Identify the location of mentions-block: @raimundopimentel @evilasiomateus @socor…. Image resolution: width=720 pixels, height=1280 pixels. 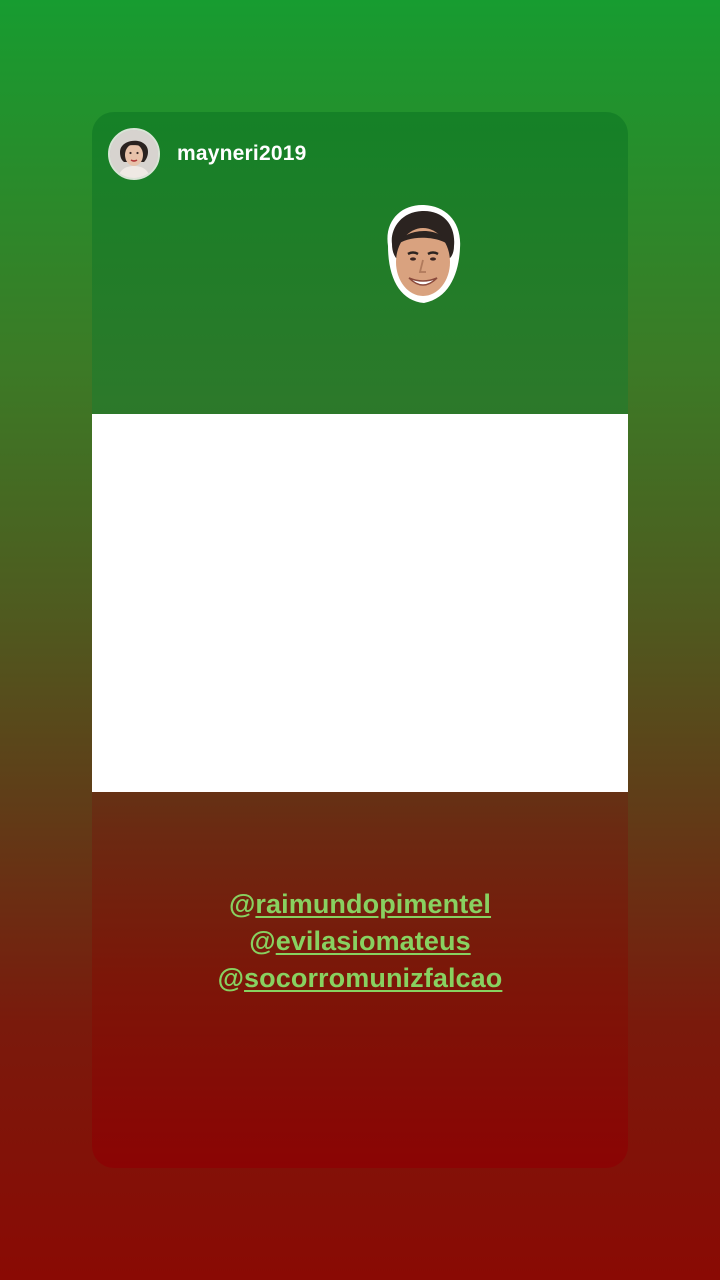
(360, 941).